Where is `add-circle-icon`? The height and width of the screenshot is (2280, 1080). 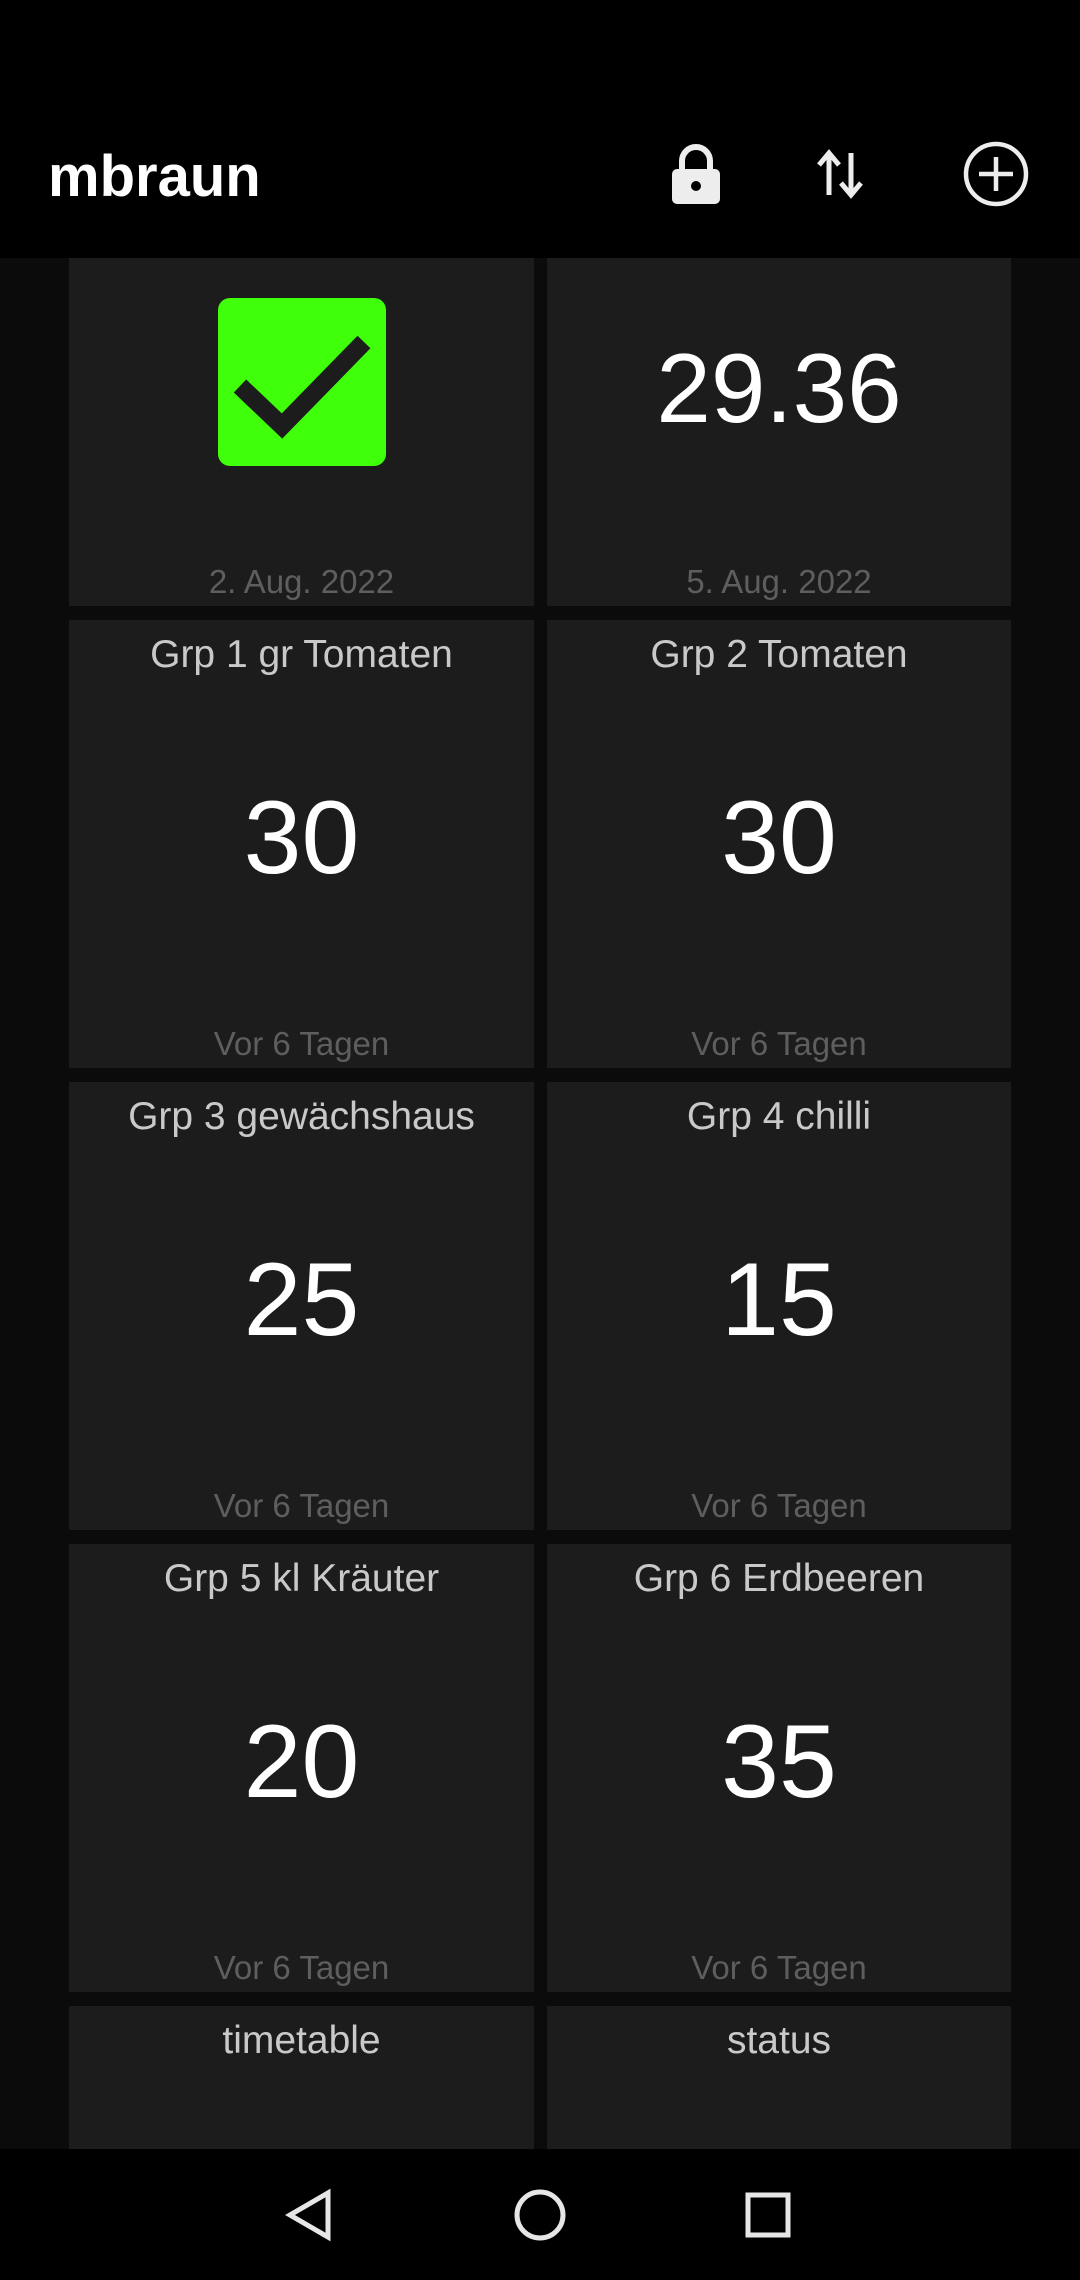 add-circle-icon is located at coordinates (996, 174).